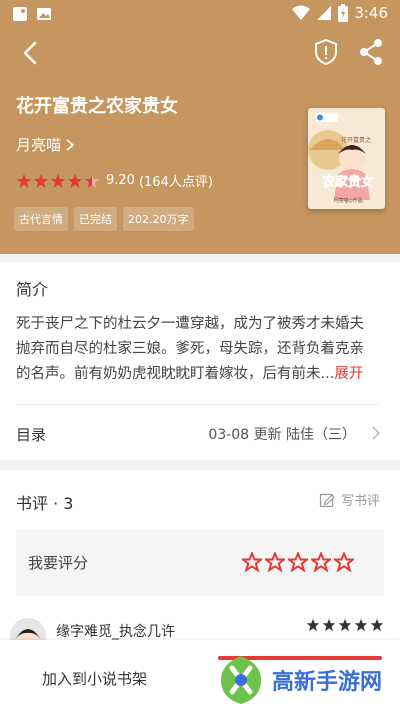  I want to click on intro-title: 简介, so click(32, 289).